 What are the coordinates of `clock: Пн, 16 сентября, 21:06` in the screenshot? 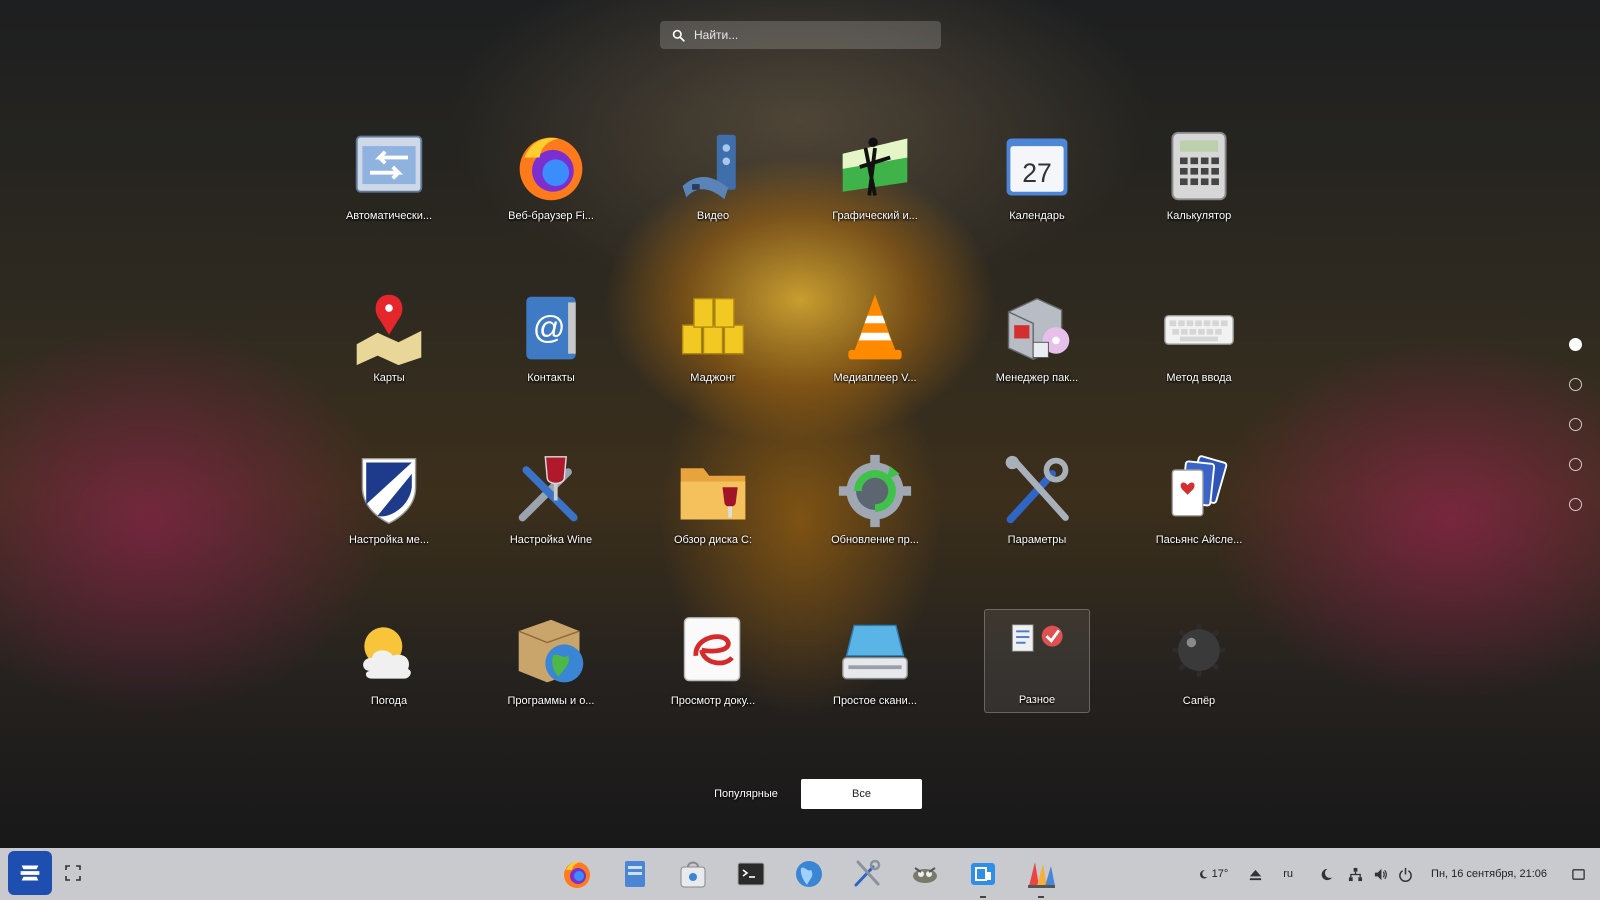 It's located at (1489, 874).